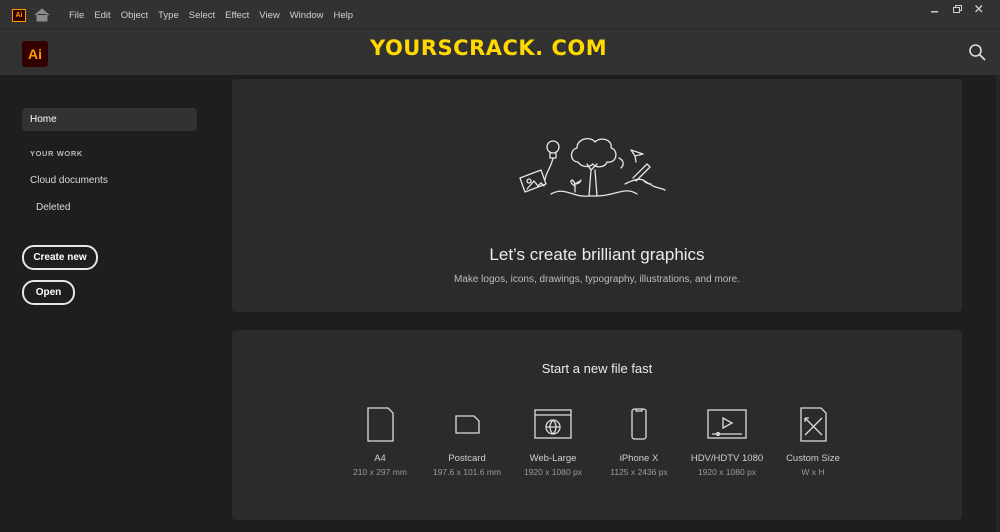 The width and height of the screenshot is (1000, 532). What do you see at coordinates (639, 424) in the screenshot?
I see `phone-icon` at bounding box center [639, 424].